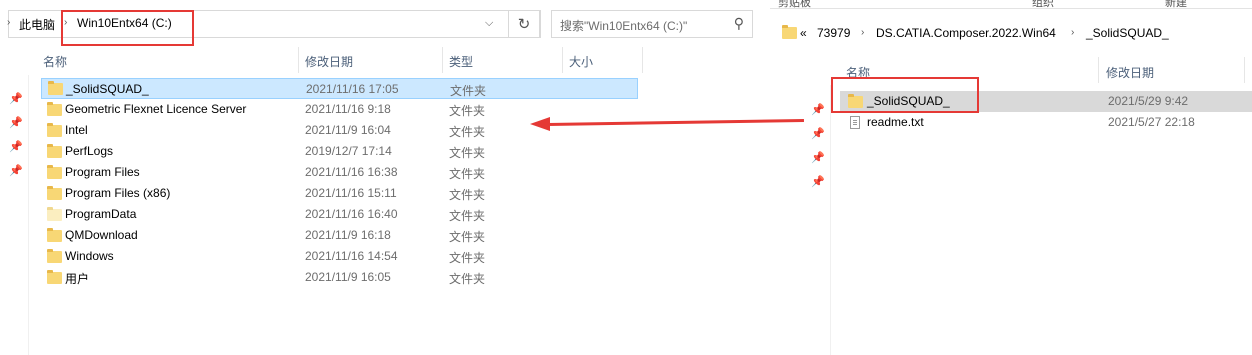 The height and width of the screenshot is (355, 1252). Describe the element at coordinates (89, 151) in the screenshot. I see `item-name: PerfLogs` at that location.